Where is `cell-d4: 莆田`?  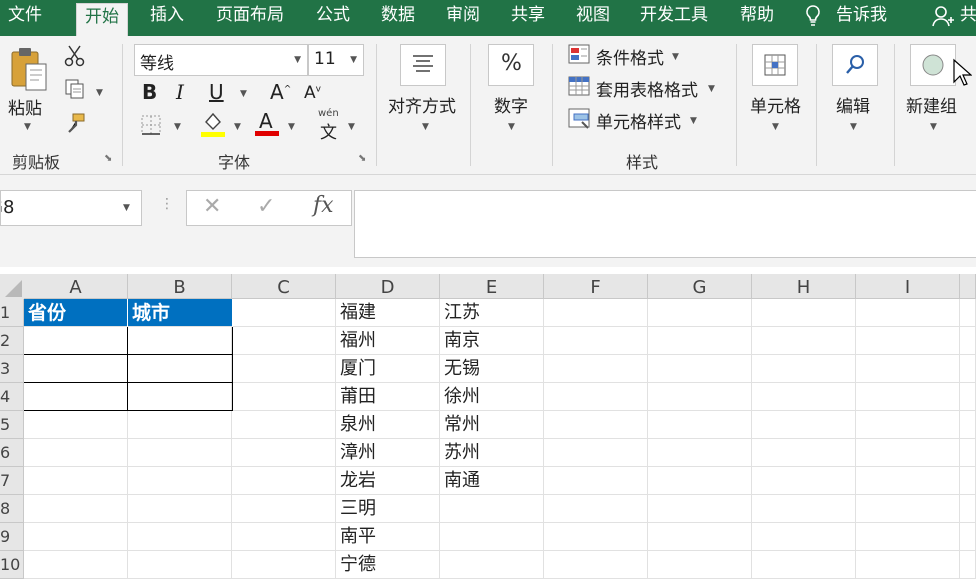
cell-d4: 莆田 is located at coordinates (388, 397).